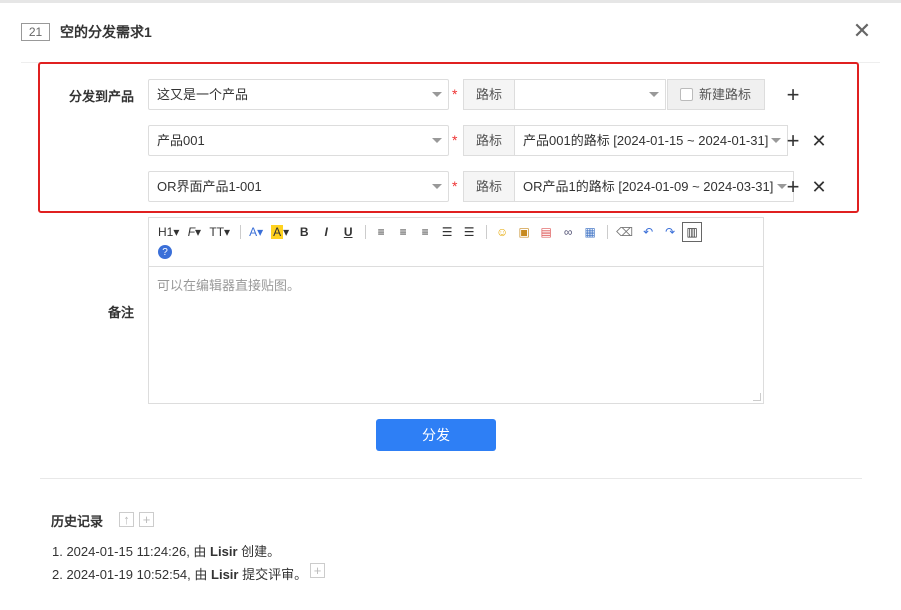 This screenshot has height=610, width=901. I want to click on product-select-2-value: 产品001, so click(181, 140).